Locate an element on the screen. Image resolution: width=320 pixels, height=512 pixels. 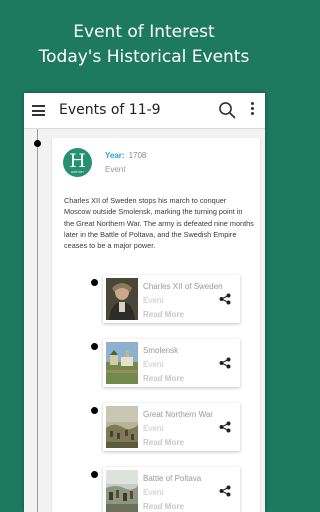
timeline-line is located at coordinates (37, 320).